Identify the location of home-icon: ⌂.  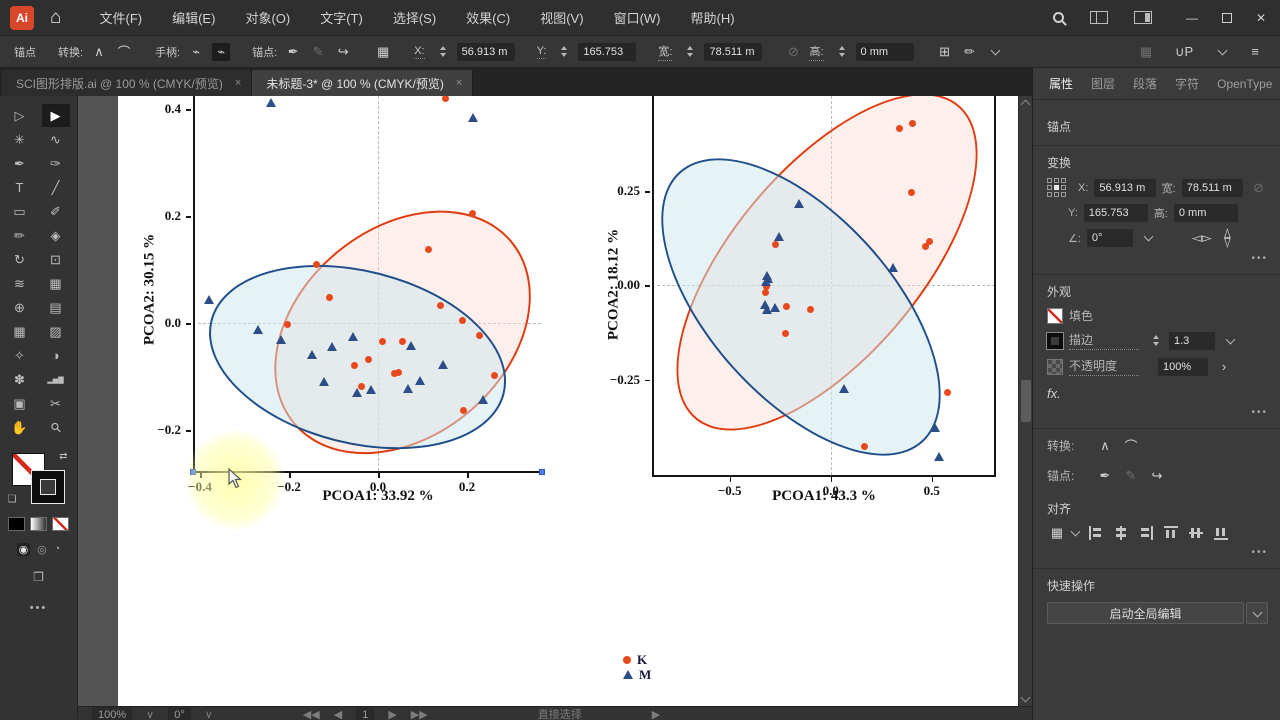
(55, 18).